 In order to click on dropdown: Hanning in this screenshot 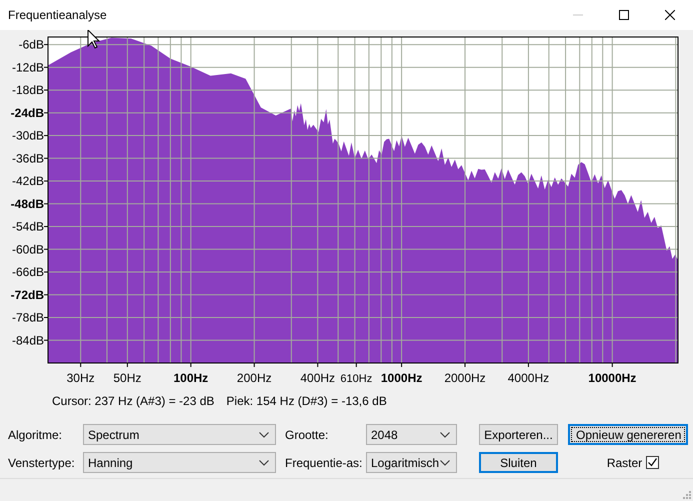, I will do `click(179, 462)`.